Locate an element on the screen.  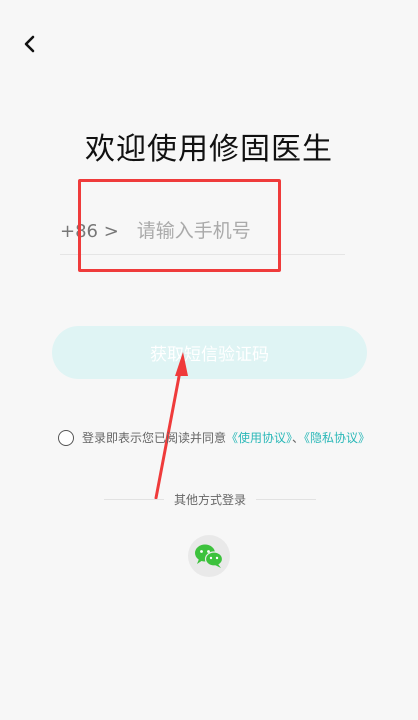
divider-line-right is located at coordinates (286, 499).